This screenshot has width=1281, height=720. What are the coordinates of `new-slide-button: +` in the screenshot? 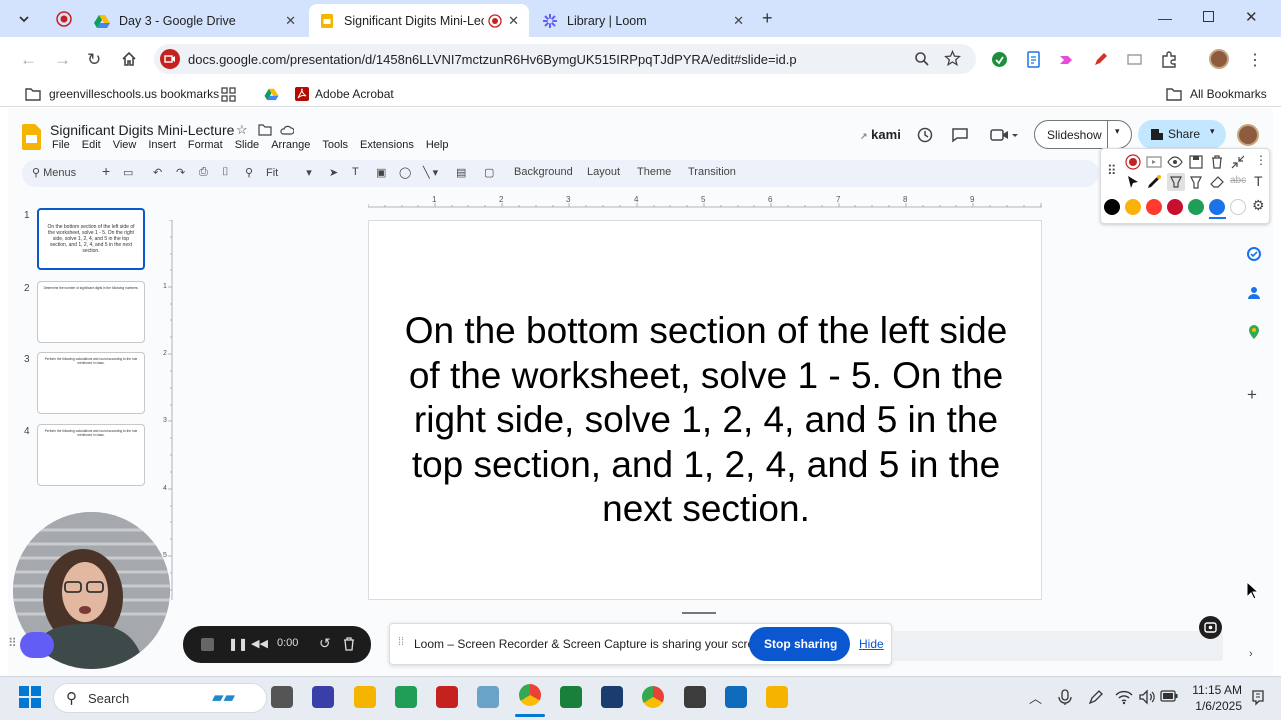 It's located at (106, 171).